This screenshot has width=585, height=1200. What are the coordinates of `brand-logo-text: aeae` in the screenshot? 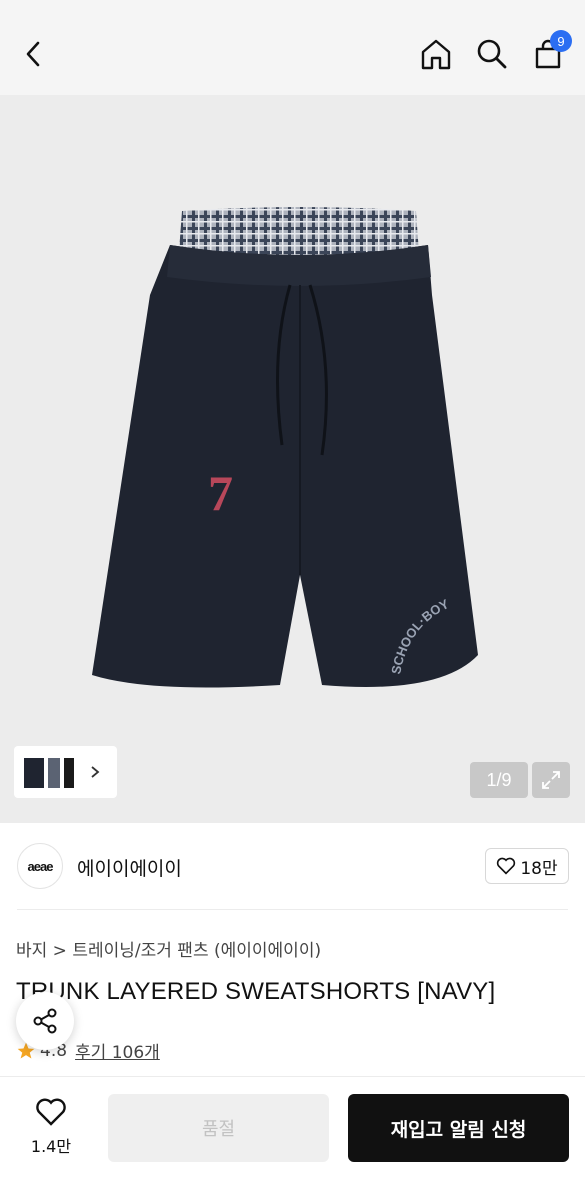 It's located at (40, 866).